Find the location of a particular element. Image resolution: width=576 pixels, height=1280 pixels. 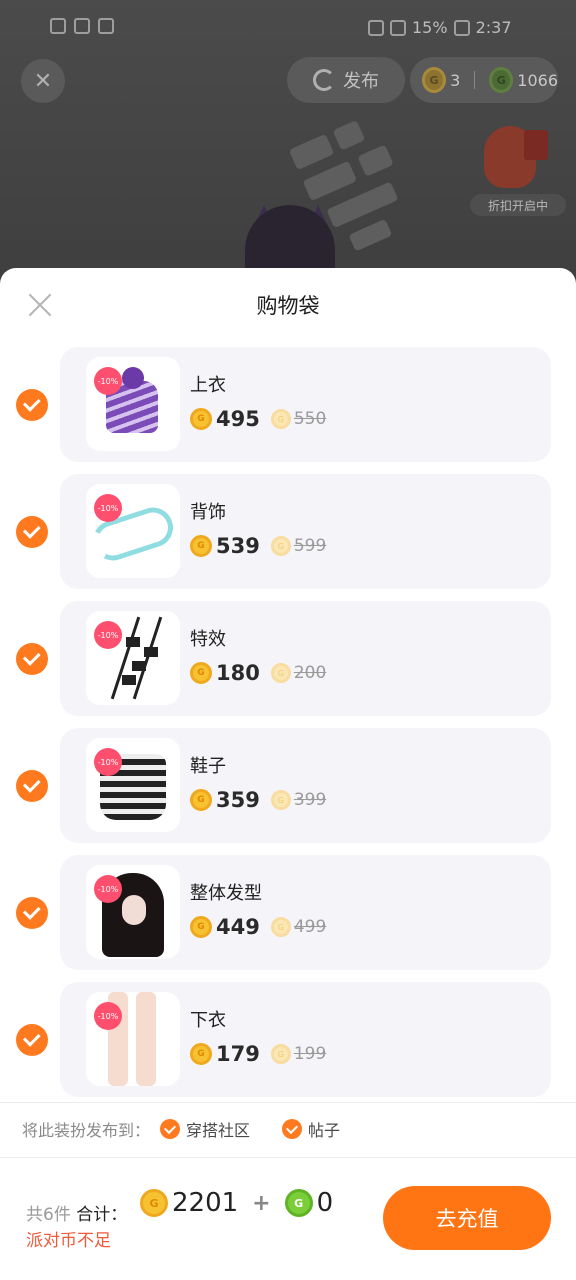

eye-icon is located at coordinates (376, 27).